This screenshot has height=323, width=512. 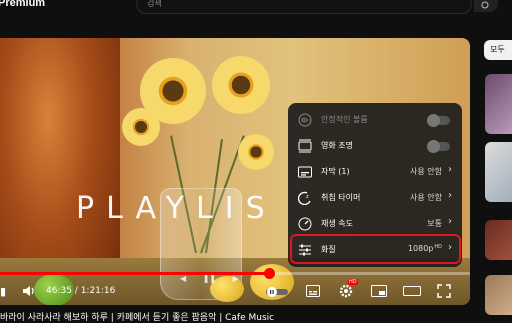 What do you see at coordinates (305, 146) in the screenshot?
I see `ambient-tv-icon` at bounding box center [305, 146].